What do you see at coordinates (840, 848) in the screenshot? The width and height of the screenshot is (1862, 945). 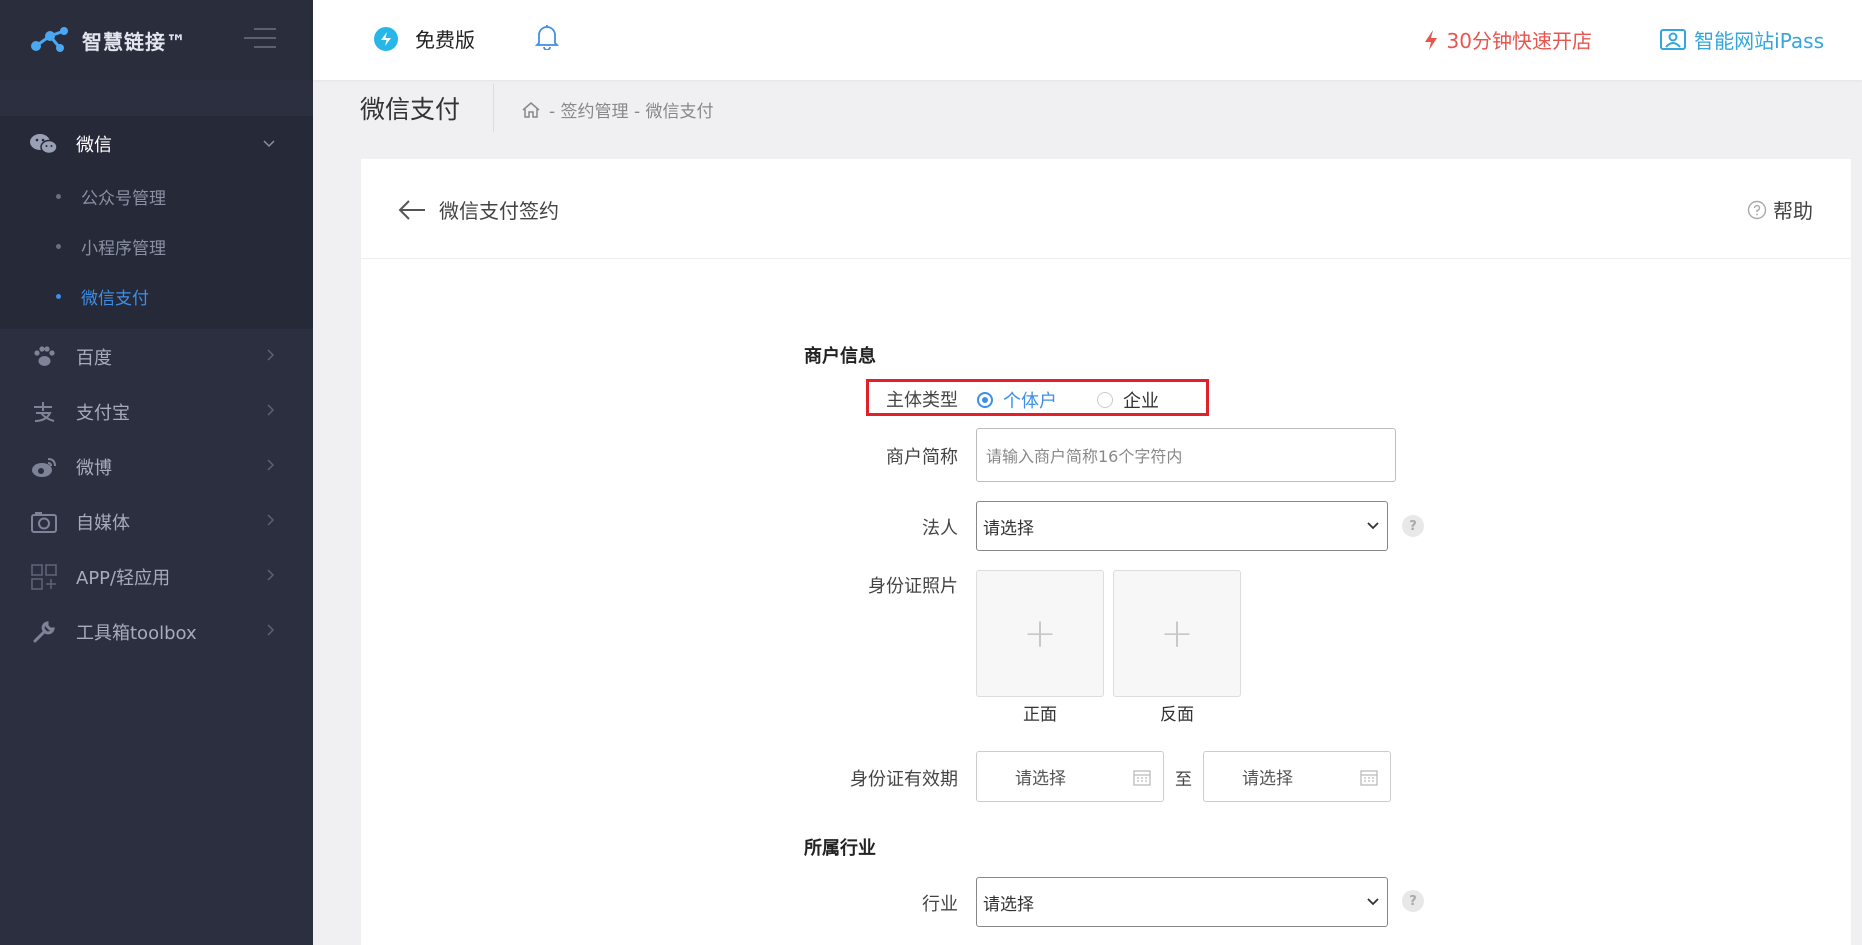 I see `section-title-industry: 所属行业` at bounding box center [840, 848].